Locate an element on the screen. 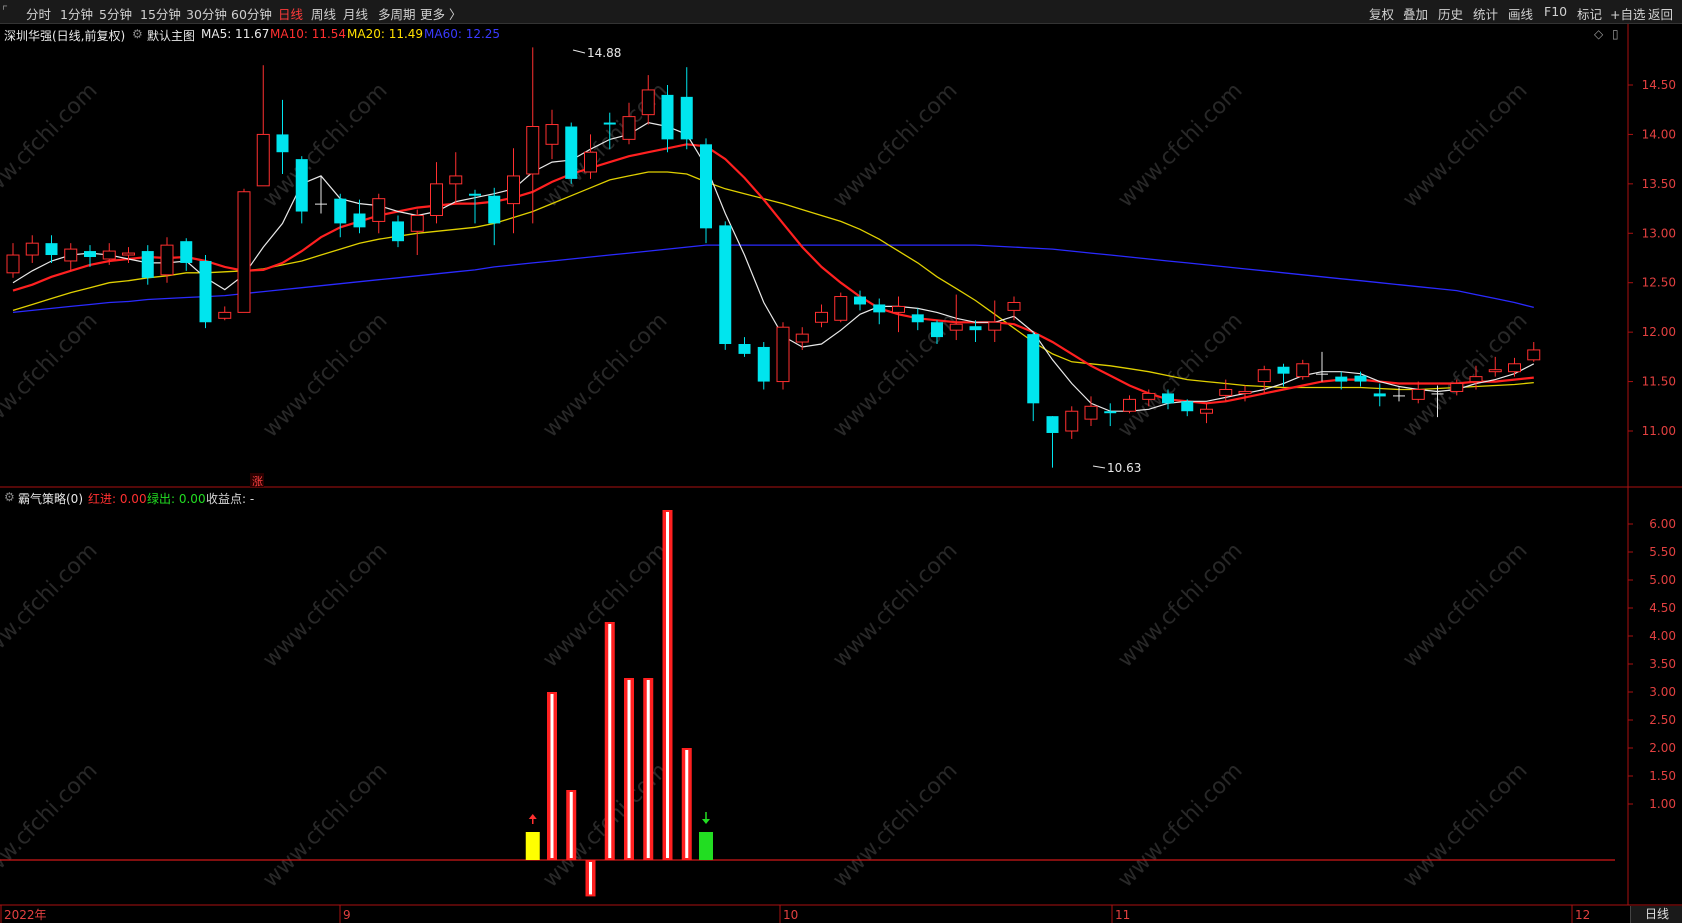 This screenshot has width=1682, height=923. high-price-pointer is located at coordinates (579, 51).